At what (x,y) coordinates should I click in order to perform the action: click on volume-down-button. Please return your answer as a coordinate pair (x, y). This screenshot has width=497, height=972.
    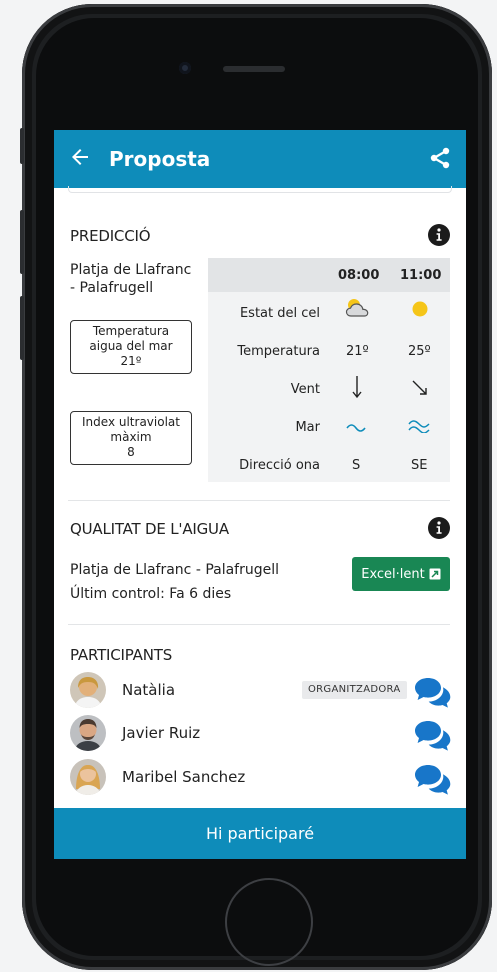
    Looking at the image, I should click on (22, 328).